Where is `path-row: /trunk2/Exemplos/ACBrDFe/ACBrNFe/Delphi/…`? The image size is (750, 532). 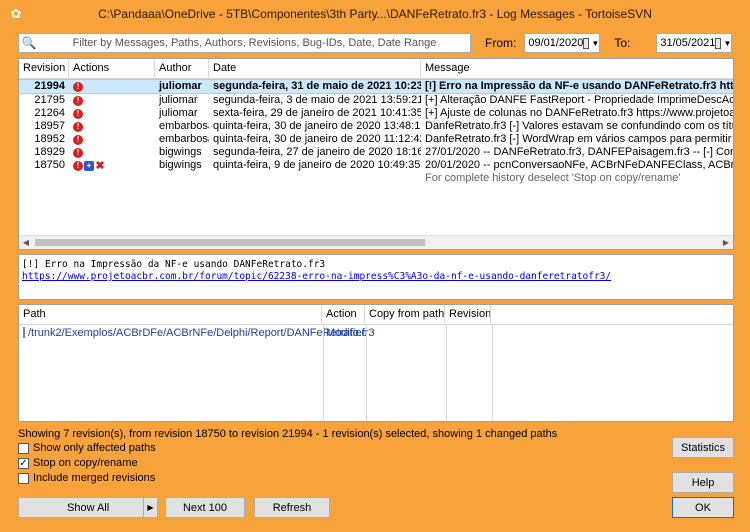 path-row: /trunk2/Exemplos/ACBrDFe/ACBrNFe/Delphi/… is located at coordinates (376, 332).